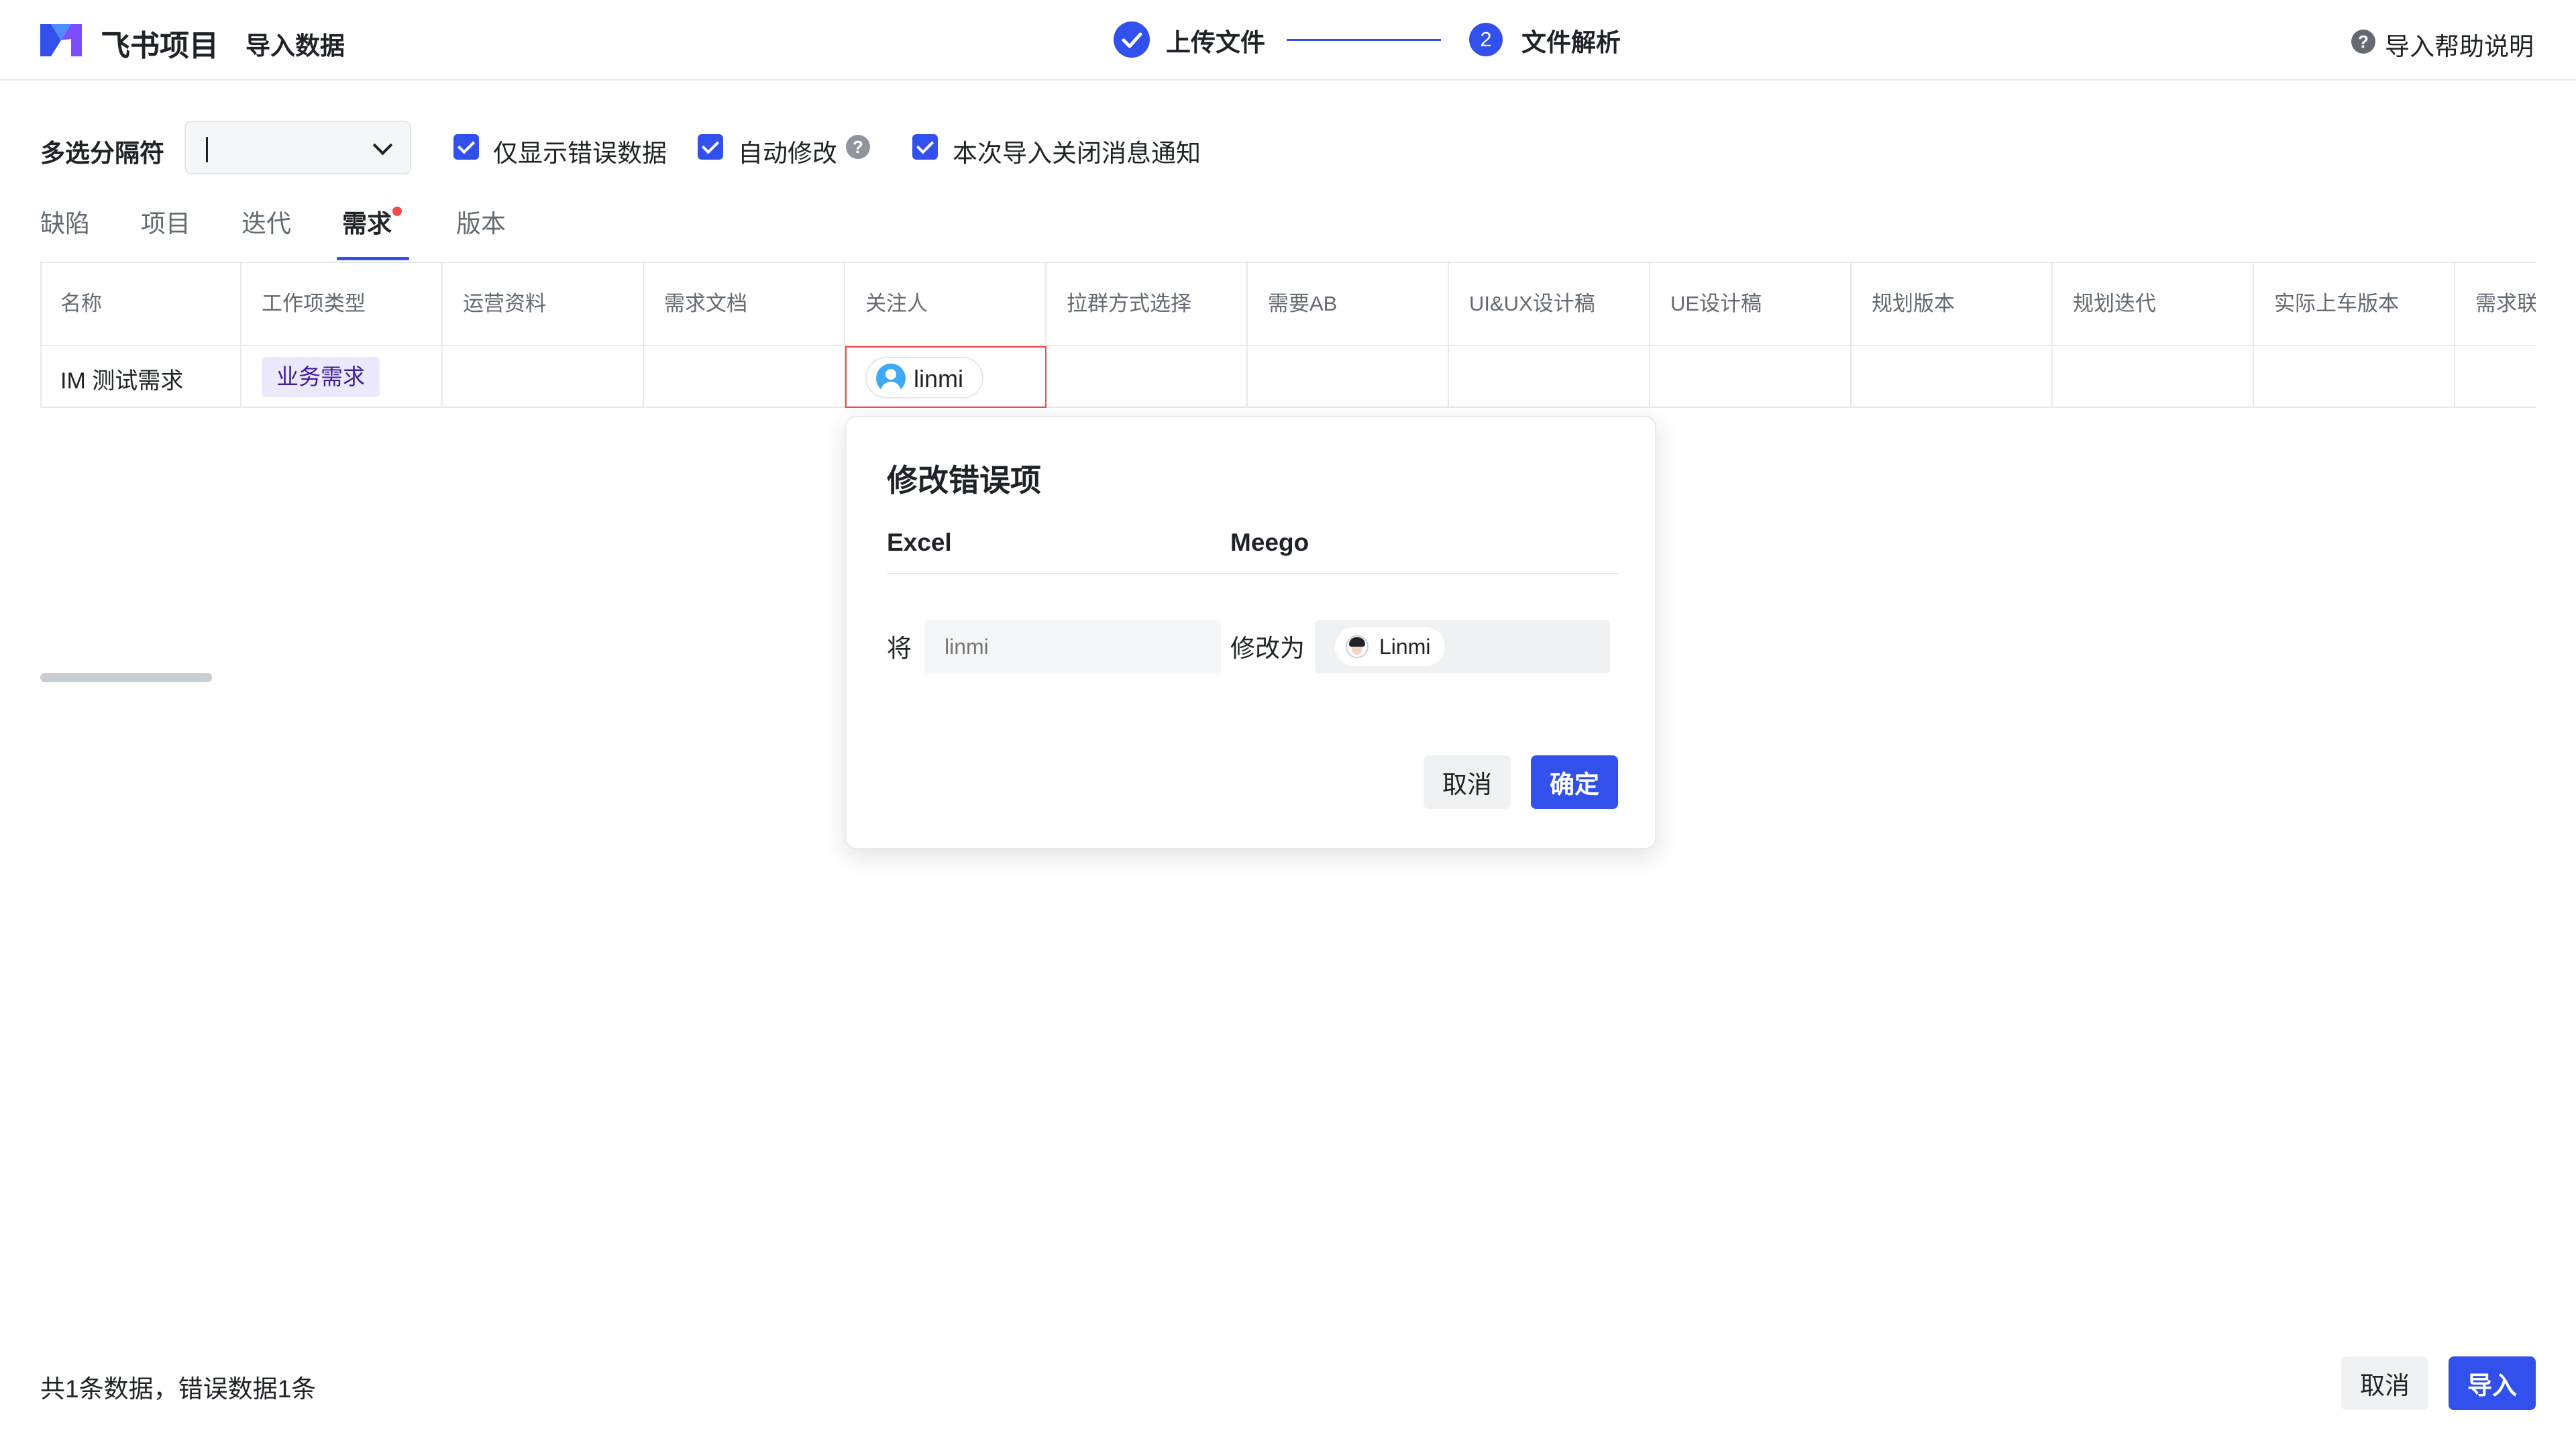 The width and height of the screenshot is (2576, 1449). What do you see at coordinates (102, 153) in the screenshot?
I see `separator-label: 多选分隔符` at bounding box center [102, 153].